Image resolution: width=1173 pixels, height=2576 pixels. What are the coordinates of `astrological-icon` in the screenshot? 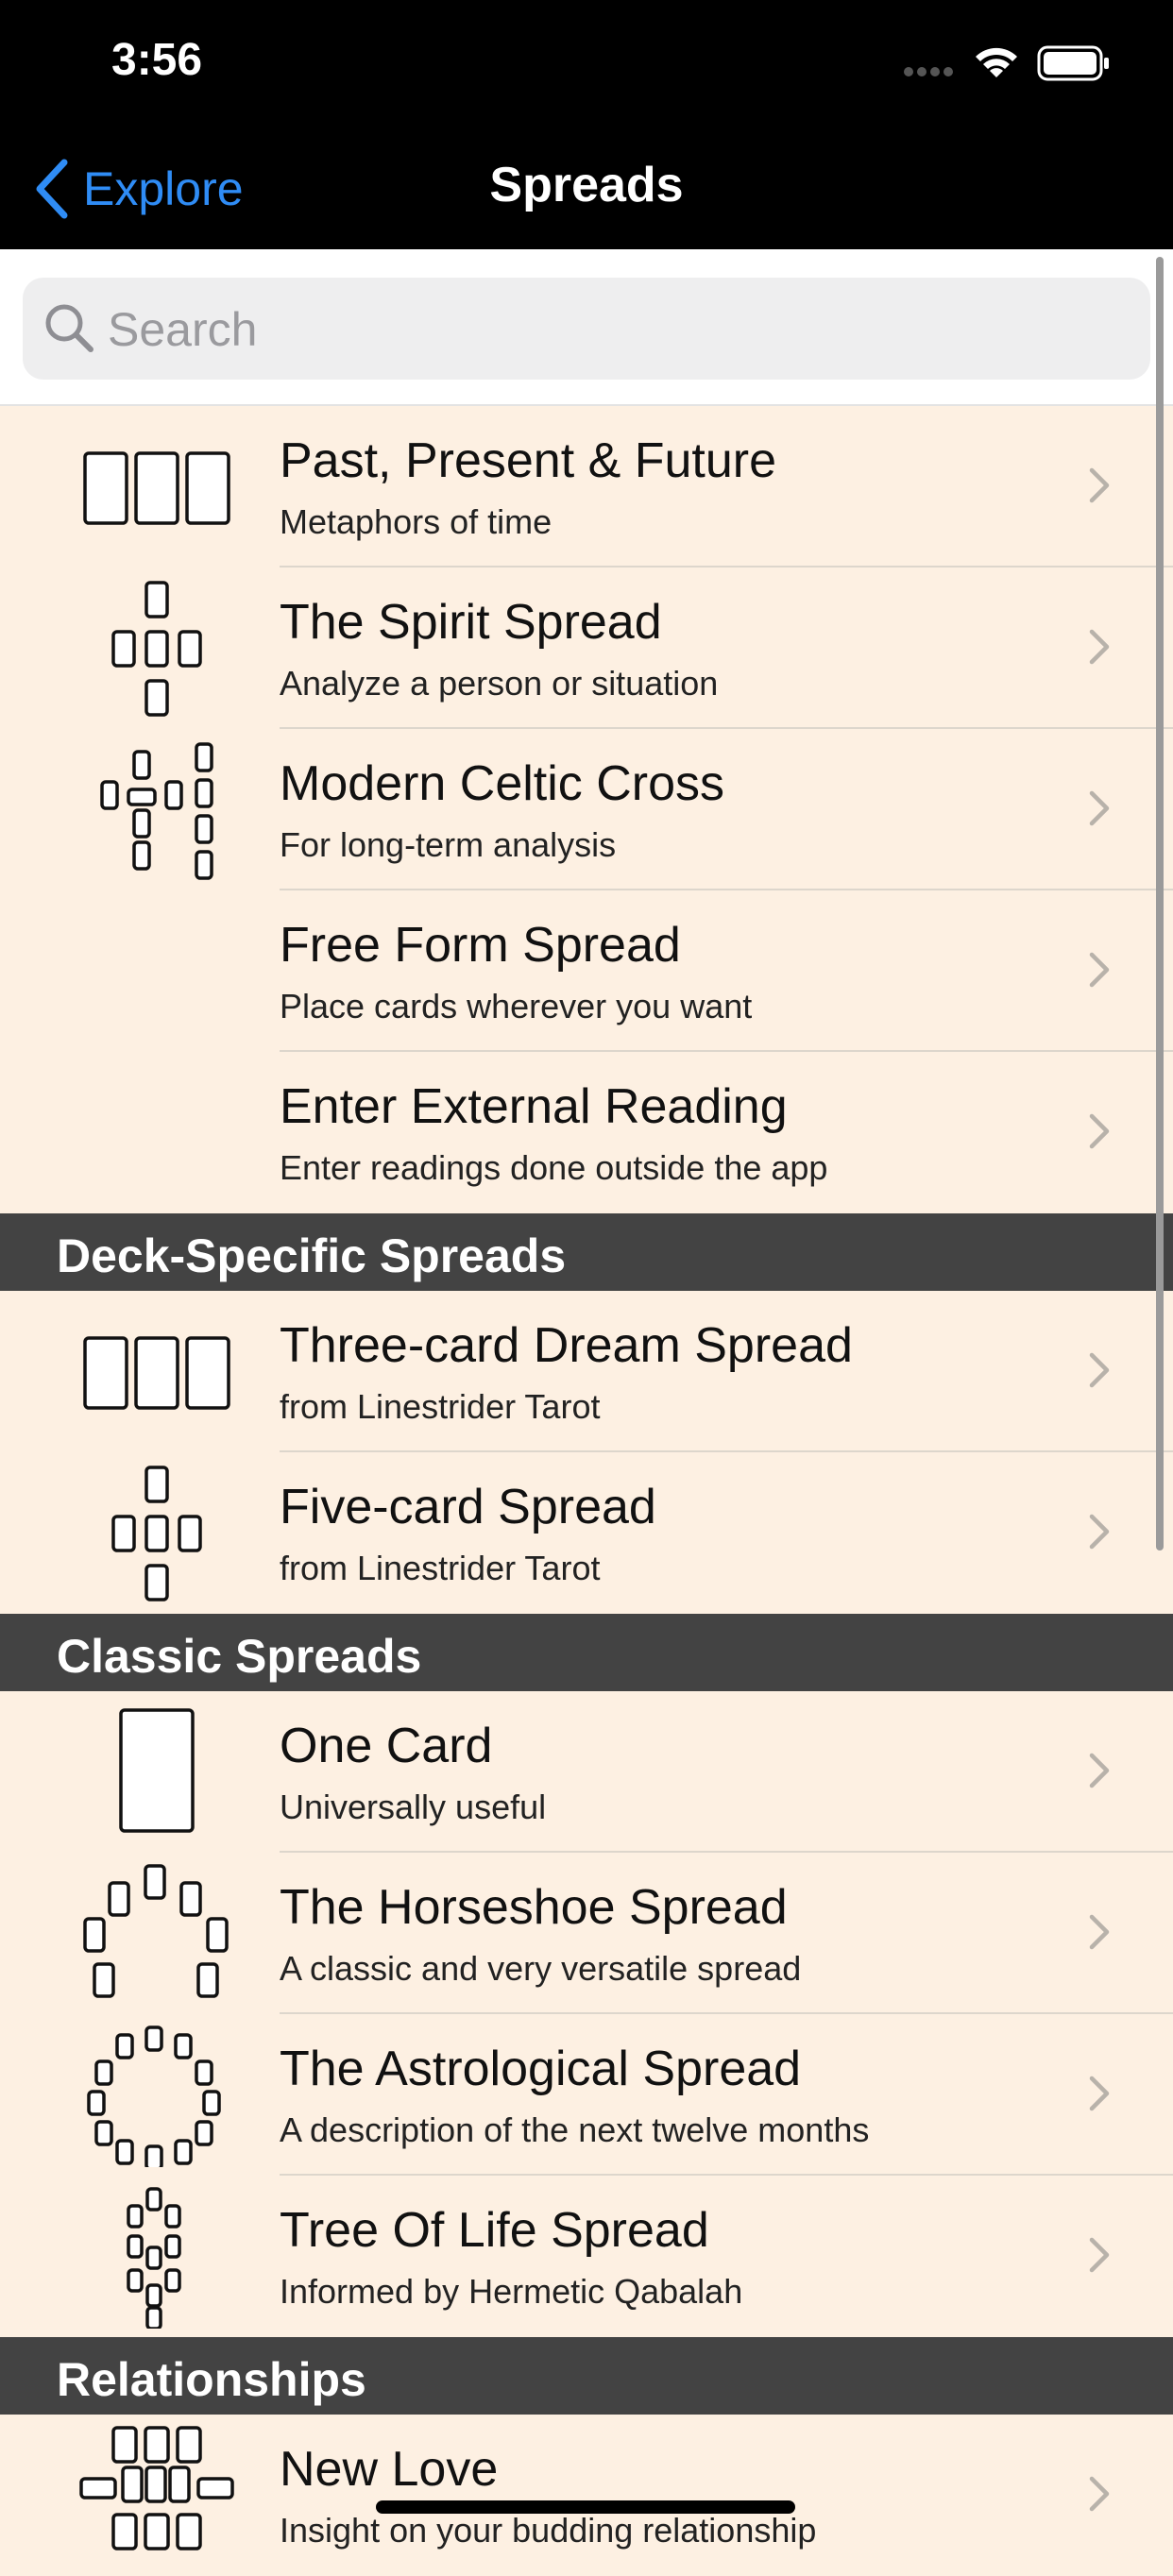 It's located at (154, 2096).